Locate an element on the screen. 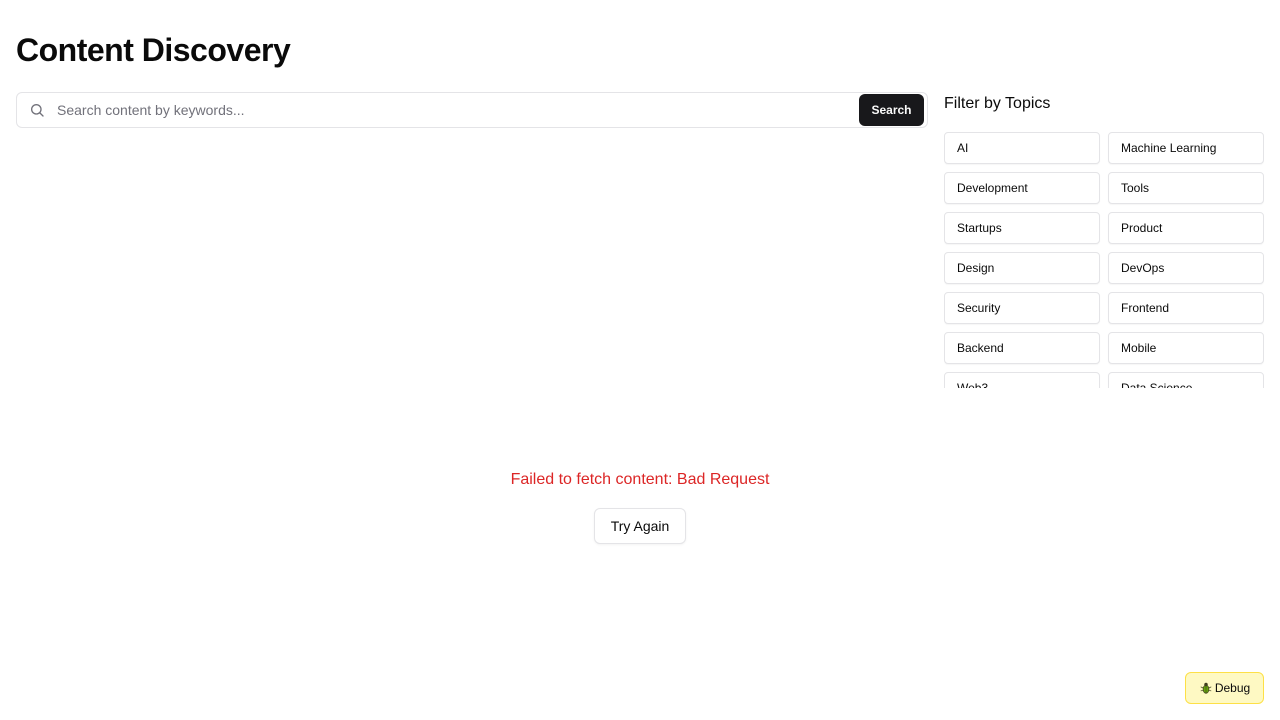 This screenshot has width=1280, height=720. topic-chip-devops: DevOps is located at coordinates (1186, 268).